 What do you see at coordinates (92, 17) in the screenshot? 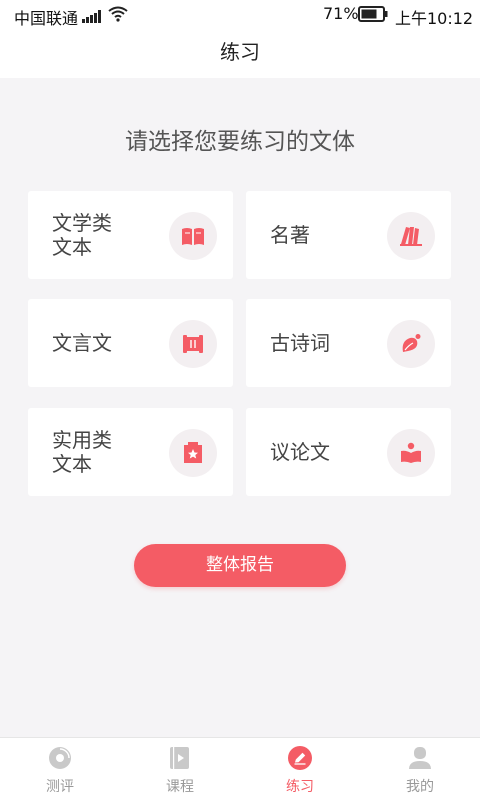
I see `signal-icon` at bounding box center [92, 17].